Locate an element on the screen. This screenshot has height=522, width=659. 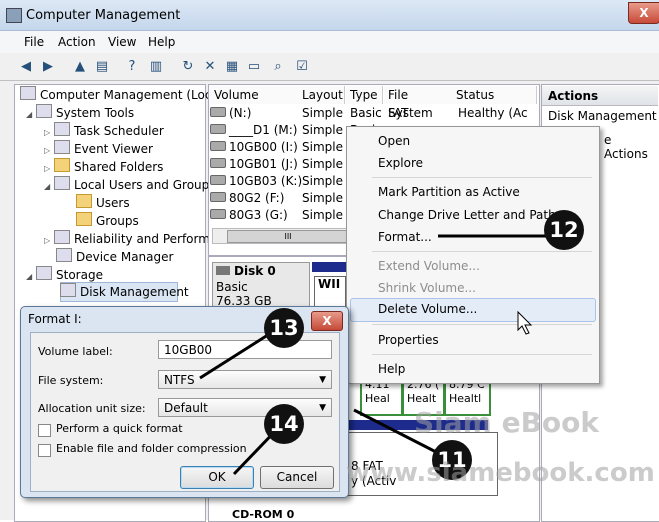
watermark-url: www.siamebook.com is located at coordinates (500, 473).